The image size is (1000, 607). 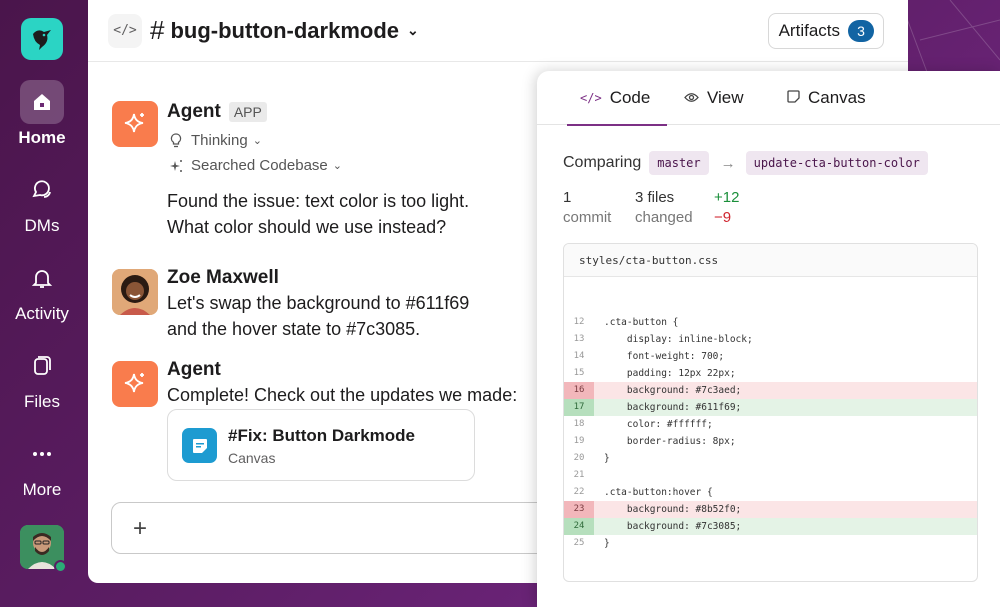 What do you see at coordinates (664, 356) in the screenshot?
I see `line-content: font-weight: 700;` at bounding box center [664, 356].